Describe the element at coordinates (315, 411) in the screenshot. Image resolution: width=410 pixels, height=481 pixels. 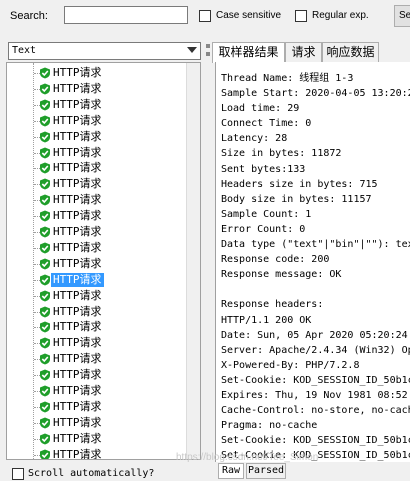
I see `result-line: Cache-Control: no-store, no-cach` at that location.